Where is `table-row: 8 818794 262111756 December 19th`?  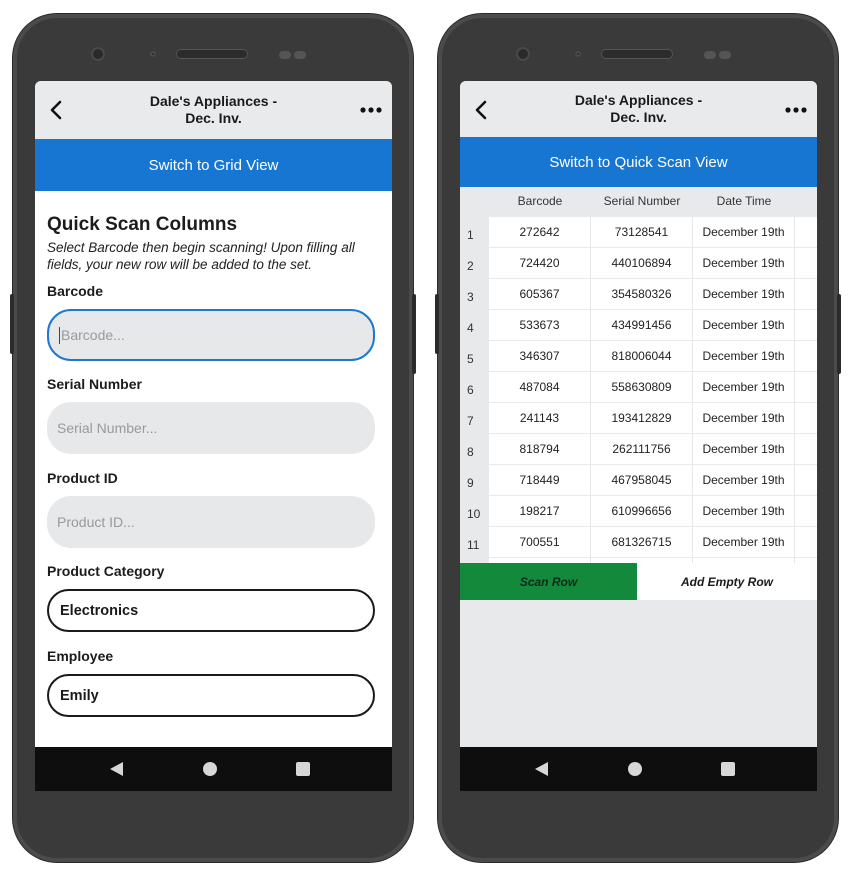 table-row: 8 818794 262111756 December 19th is located at coordinates (638, 449).